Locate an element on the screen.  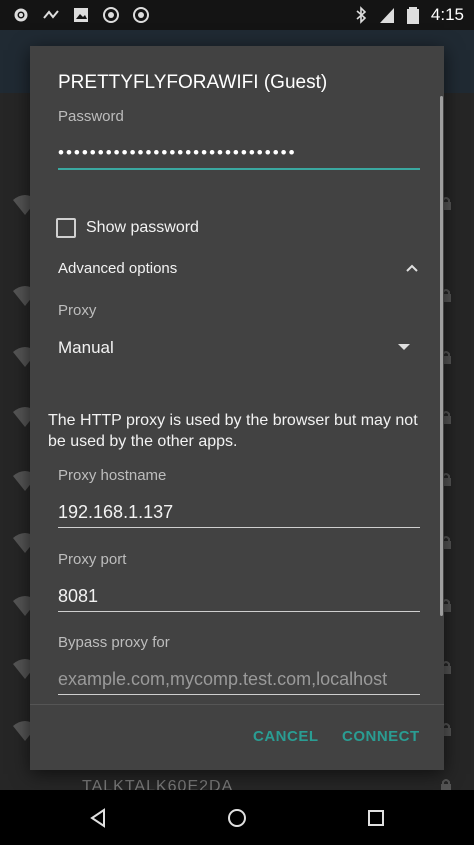
proxy-label: Proxy is located at coordinates (77, 310).